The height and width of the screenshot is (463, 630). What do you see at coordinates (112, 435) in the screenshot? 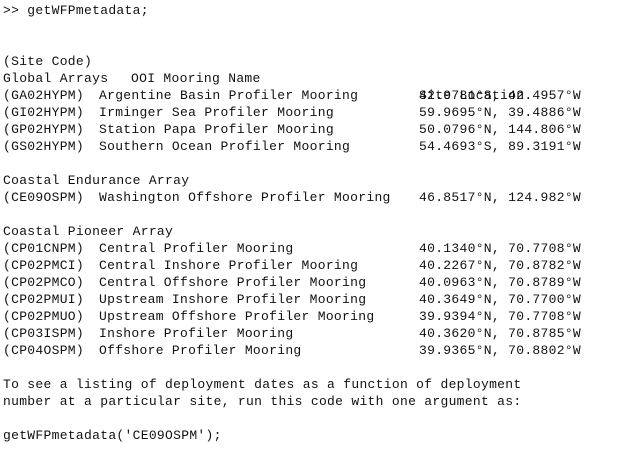
I see `example-command: getWFPmetadata('CE09OSPM');` at bounding box center [112, 435].